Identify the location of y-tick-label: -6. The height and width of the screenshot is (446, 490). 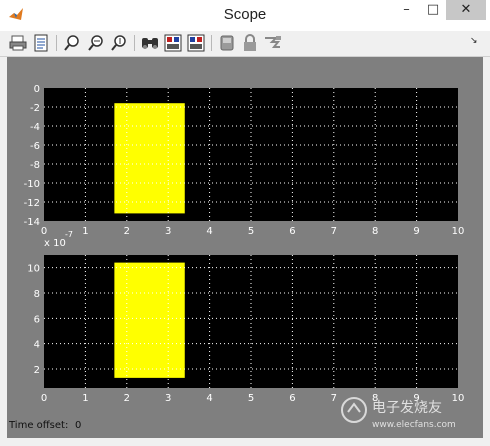
(35, 146).